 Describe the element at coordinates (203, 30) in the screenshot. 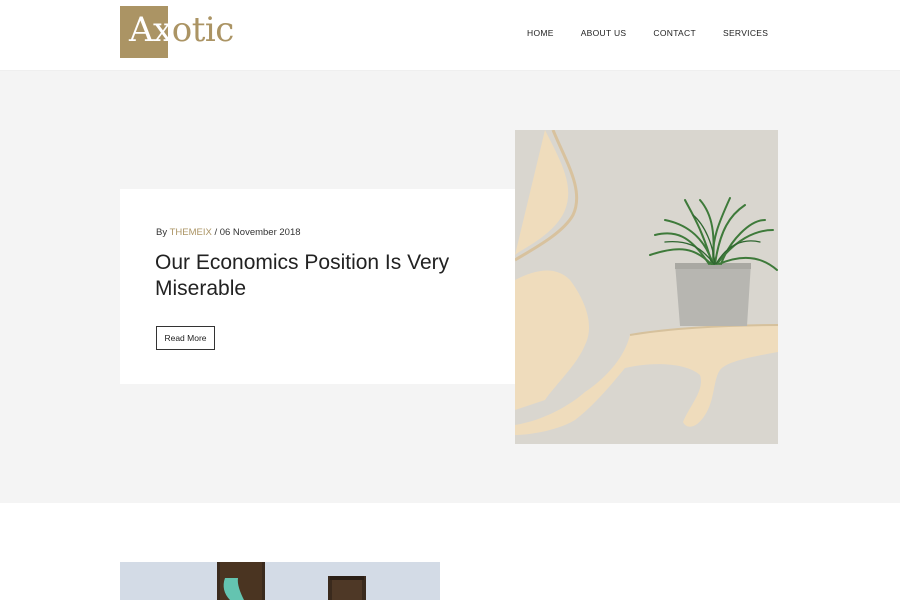

I see `logo-text-part2: otic` at that location.